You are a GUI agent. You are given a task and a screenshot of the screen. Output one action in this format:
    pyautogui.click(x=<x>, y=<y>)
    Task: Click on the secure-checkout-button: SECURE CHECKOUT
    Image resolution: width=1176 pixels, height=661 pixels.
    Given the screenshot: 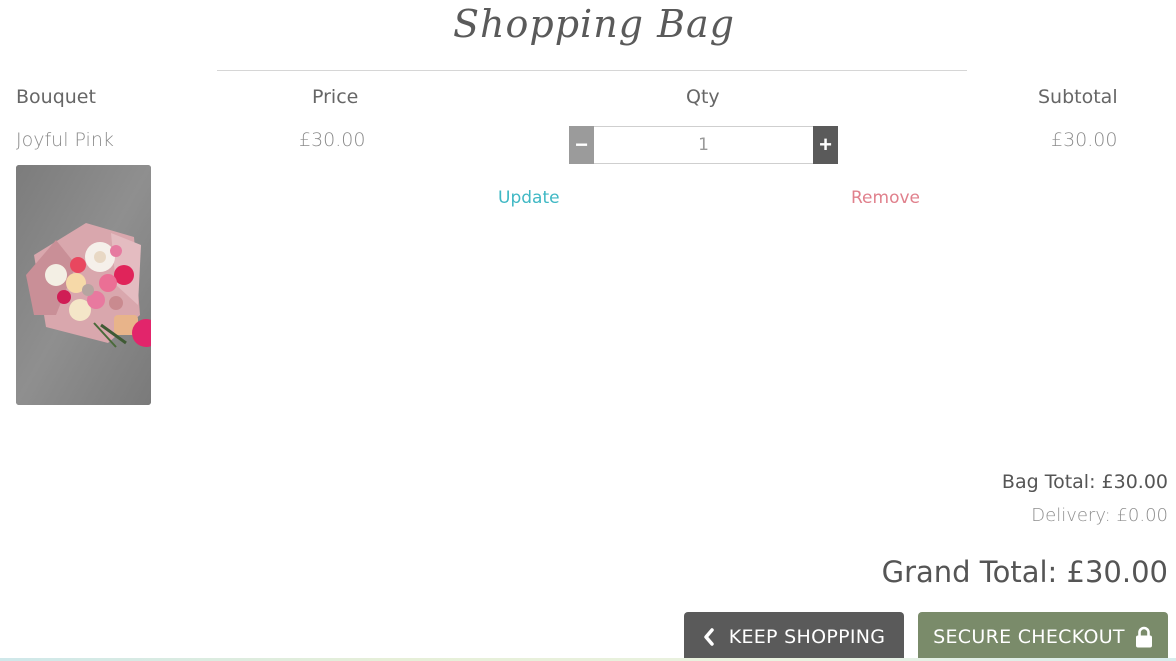 What is the action you would take?
    pyautogui.click(x=1043, y=636)
    